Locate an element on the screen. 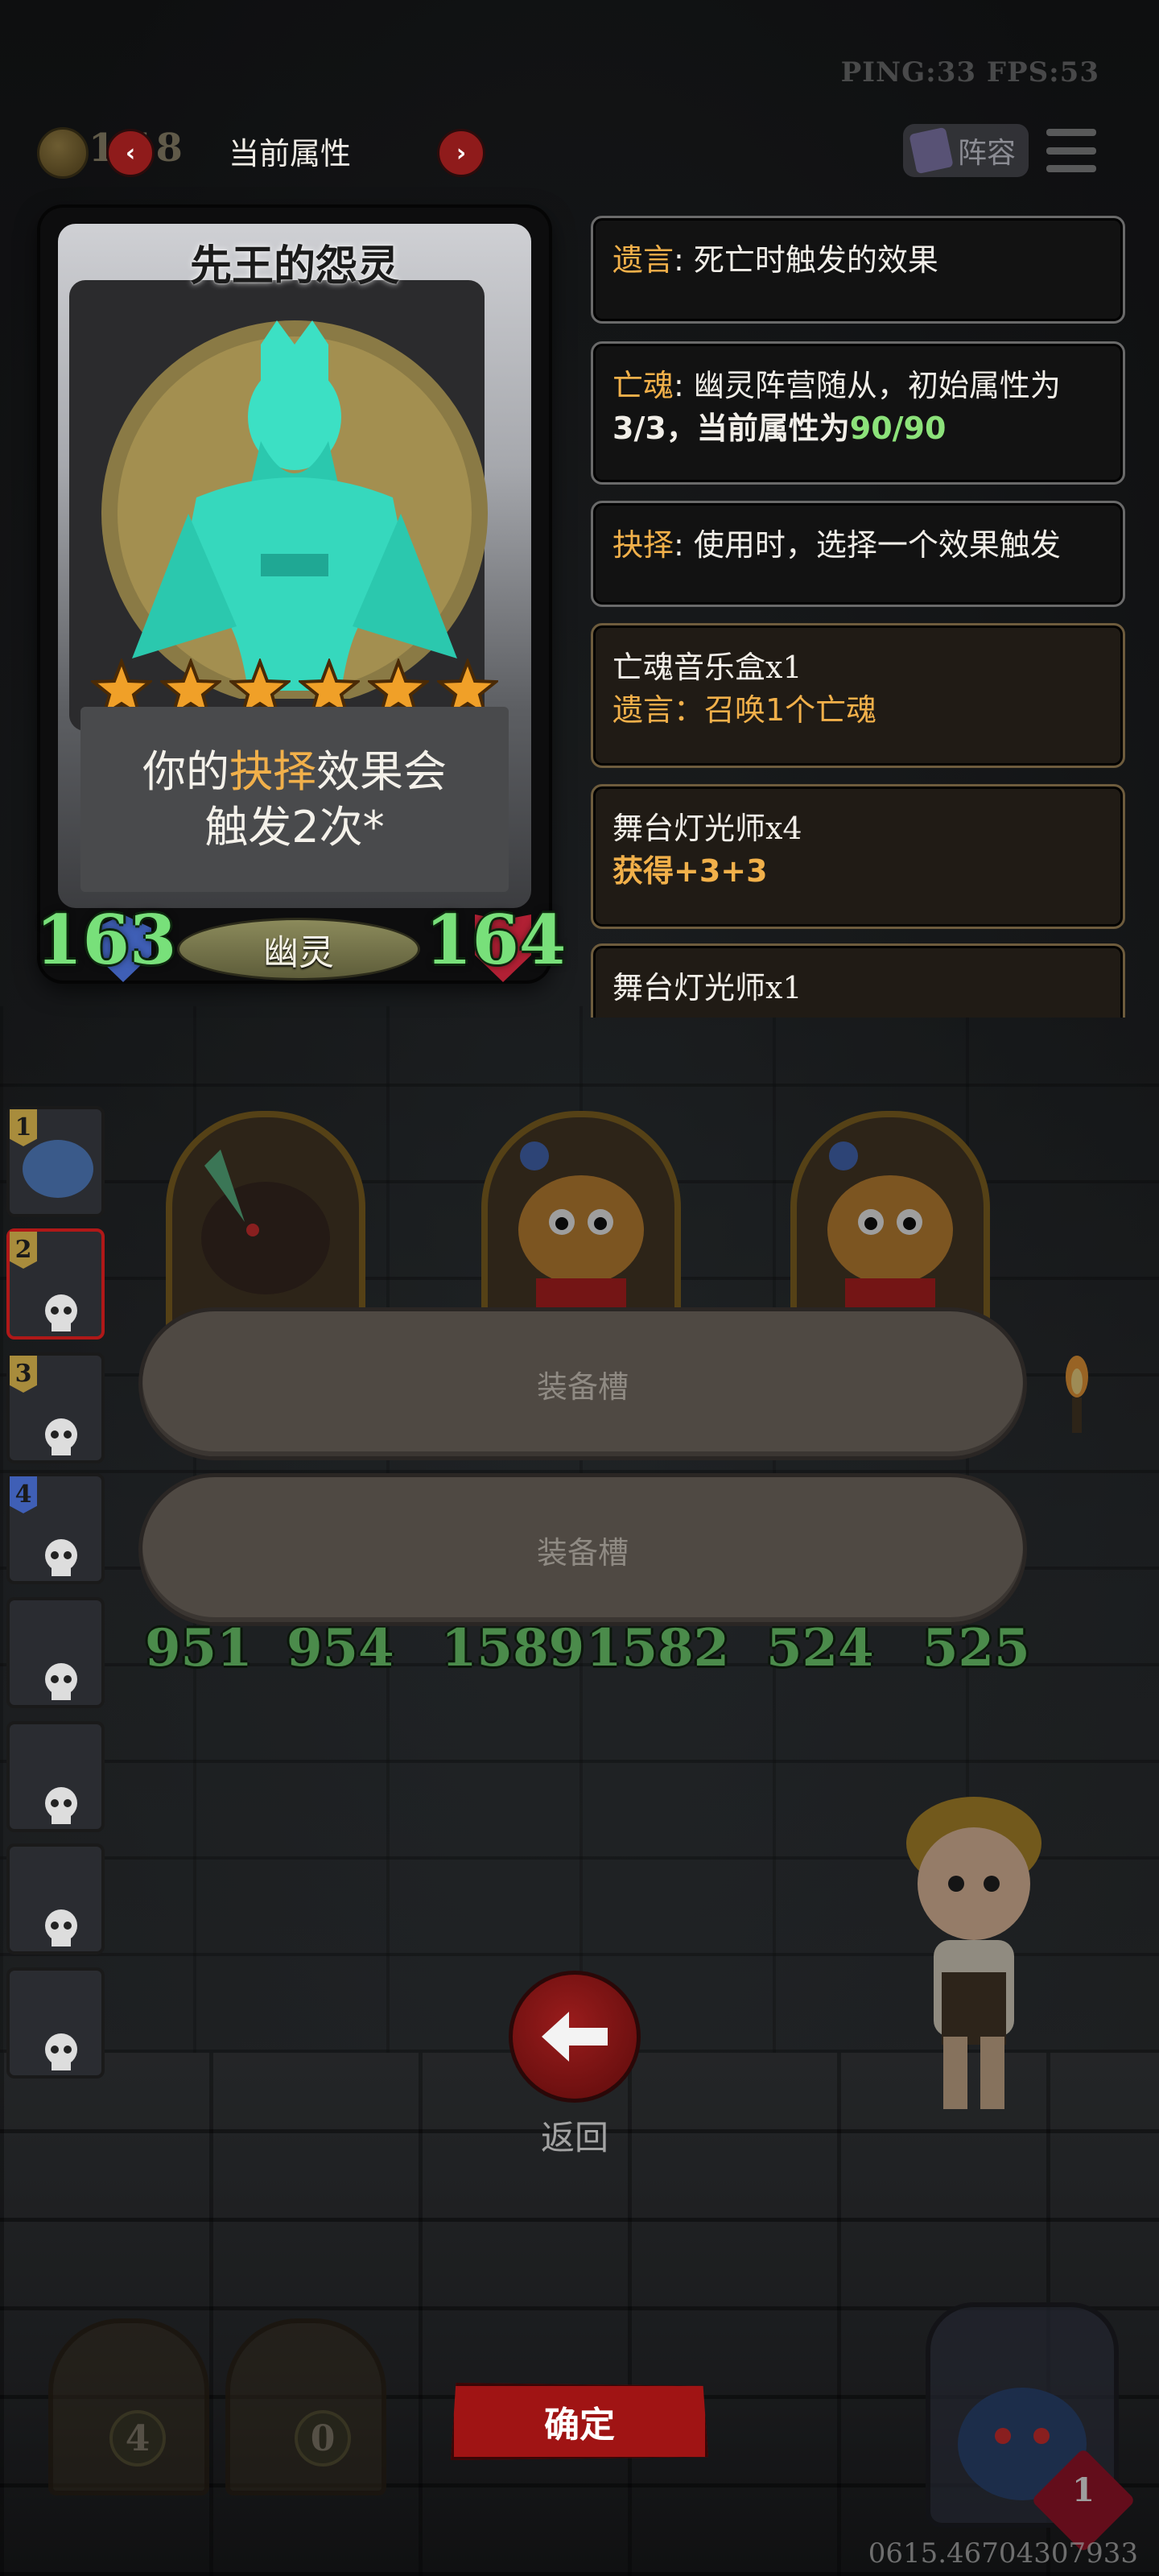 This screenshot has height=2576, width=1159. description-line-2: 触发2次* is located at coordinates (294, 827).